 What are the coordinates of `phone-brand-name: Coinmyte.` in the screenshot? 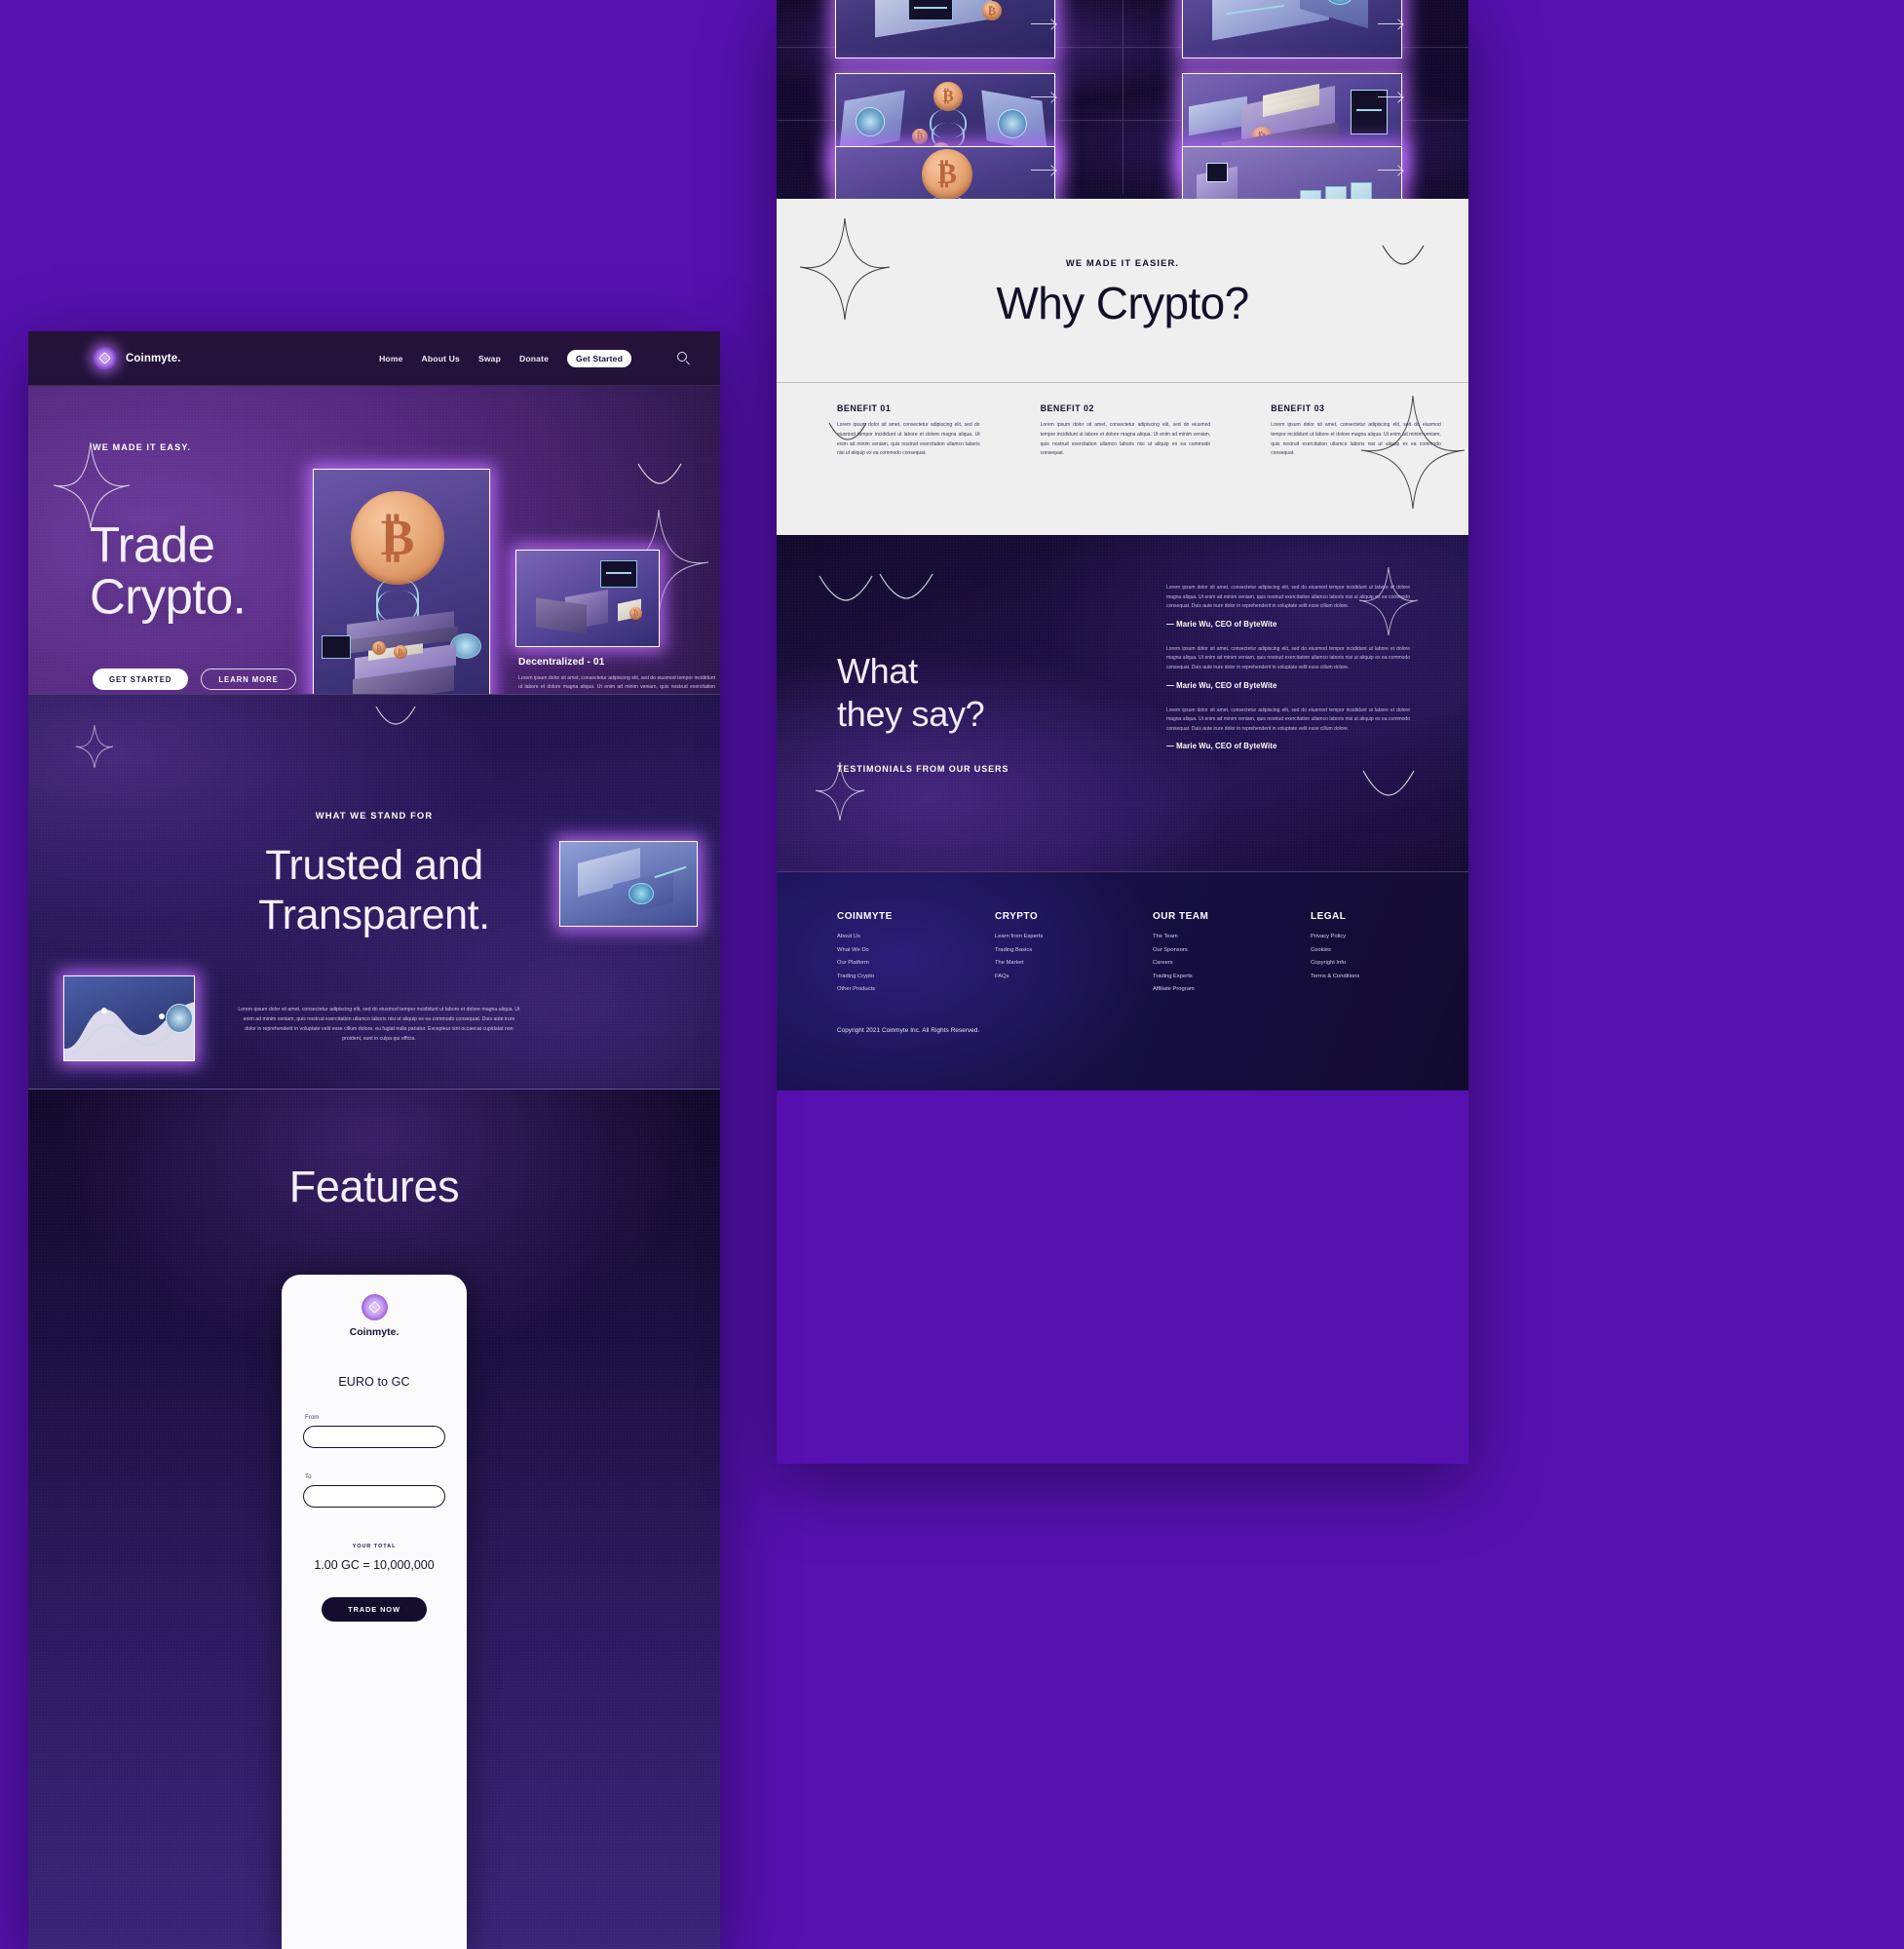 It's located at (374, 1332).